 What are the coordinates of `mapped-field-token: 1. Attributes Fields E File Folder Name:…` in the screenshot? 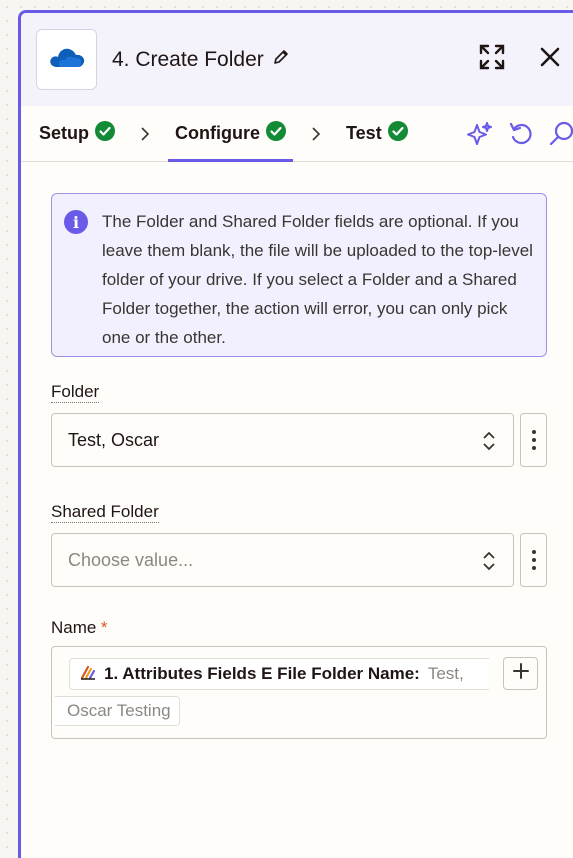 It's located at (279, 674).